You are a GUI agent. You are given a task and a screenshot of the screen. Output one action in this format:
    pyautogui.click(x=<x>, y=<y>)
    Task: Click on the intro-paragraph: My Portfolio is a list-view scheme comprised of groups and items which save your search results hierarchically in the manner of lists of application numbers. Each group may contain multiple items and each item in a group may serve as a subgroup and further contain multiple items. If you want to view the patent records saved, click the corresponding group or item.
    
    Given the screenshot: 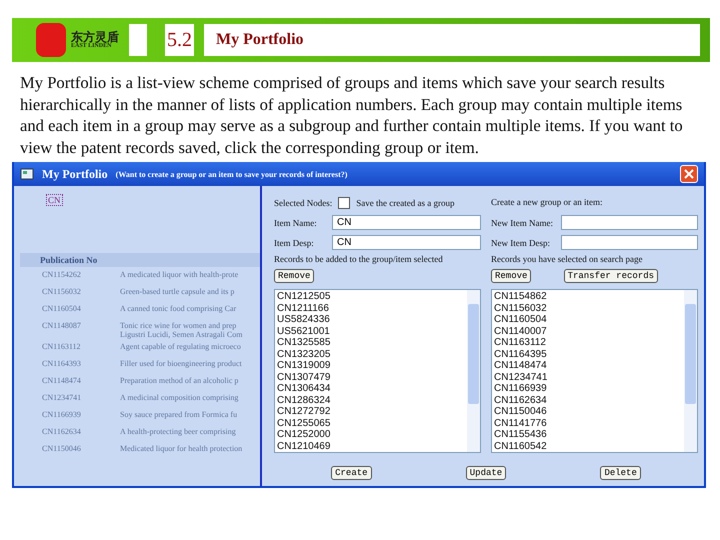 What is the action you would take?
    pyautogui.click(x=352, y=115)
    